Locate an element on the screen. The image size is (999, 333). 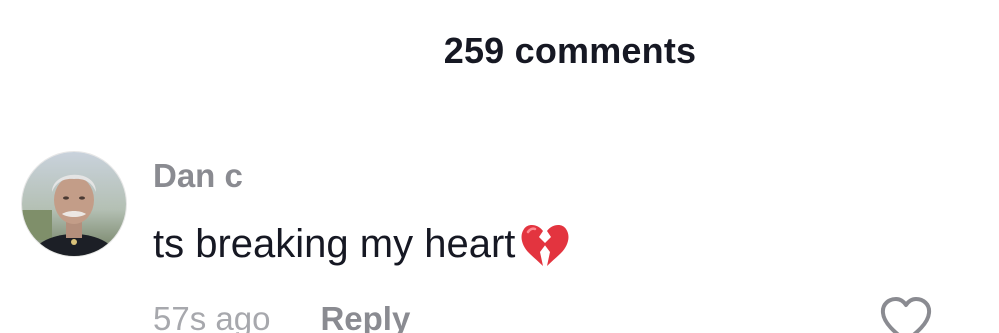
broken-heart-icon is located at coordinates (545, 246).